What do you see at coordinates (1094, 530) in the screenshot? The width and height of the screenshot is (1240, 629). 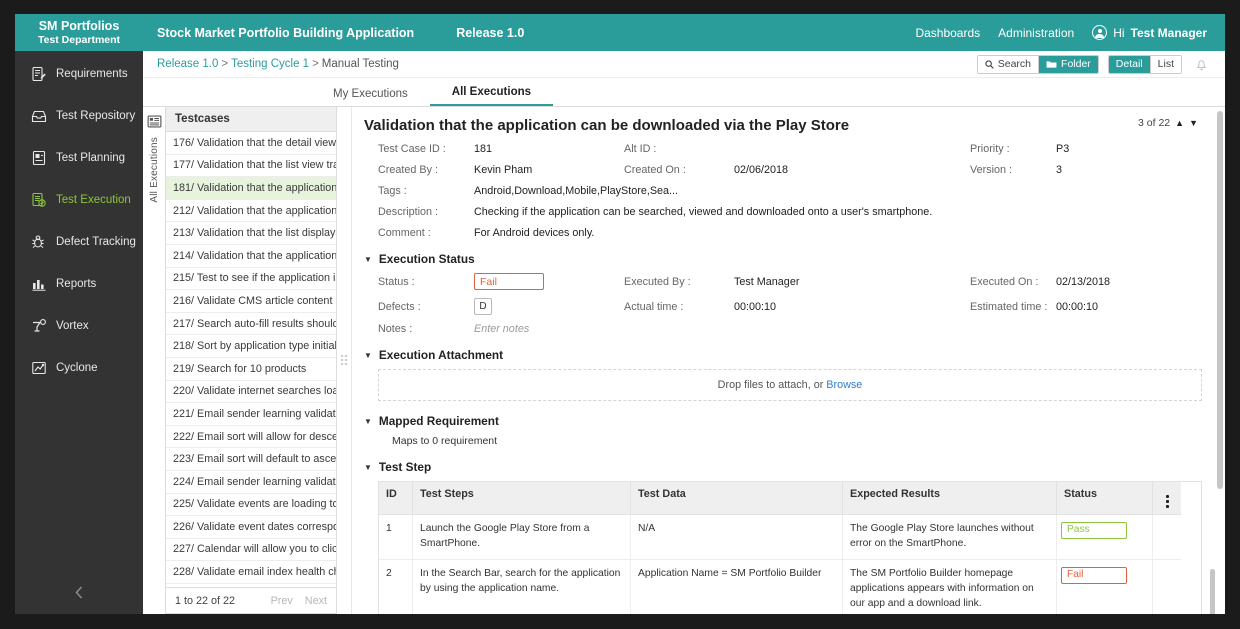 I see `test-step-status-dropdown: Pass` at bounding box center [1094, 530].